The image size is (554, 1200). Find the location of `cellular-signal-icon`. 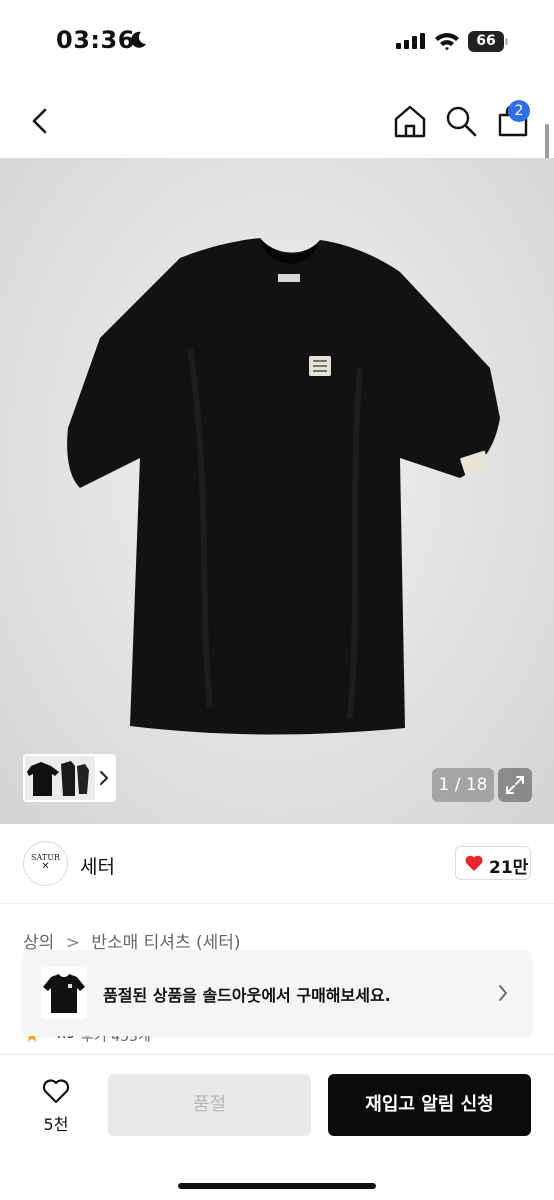

cellular-signal-icon is located at coordinates (410, 41).